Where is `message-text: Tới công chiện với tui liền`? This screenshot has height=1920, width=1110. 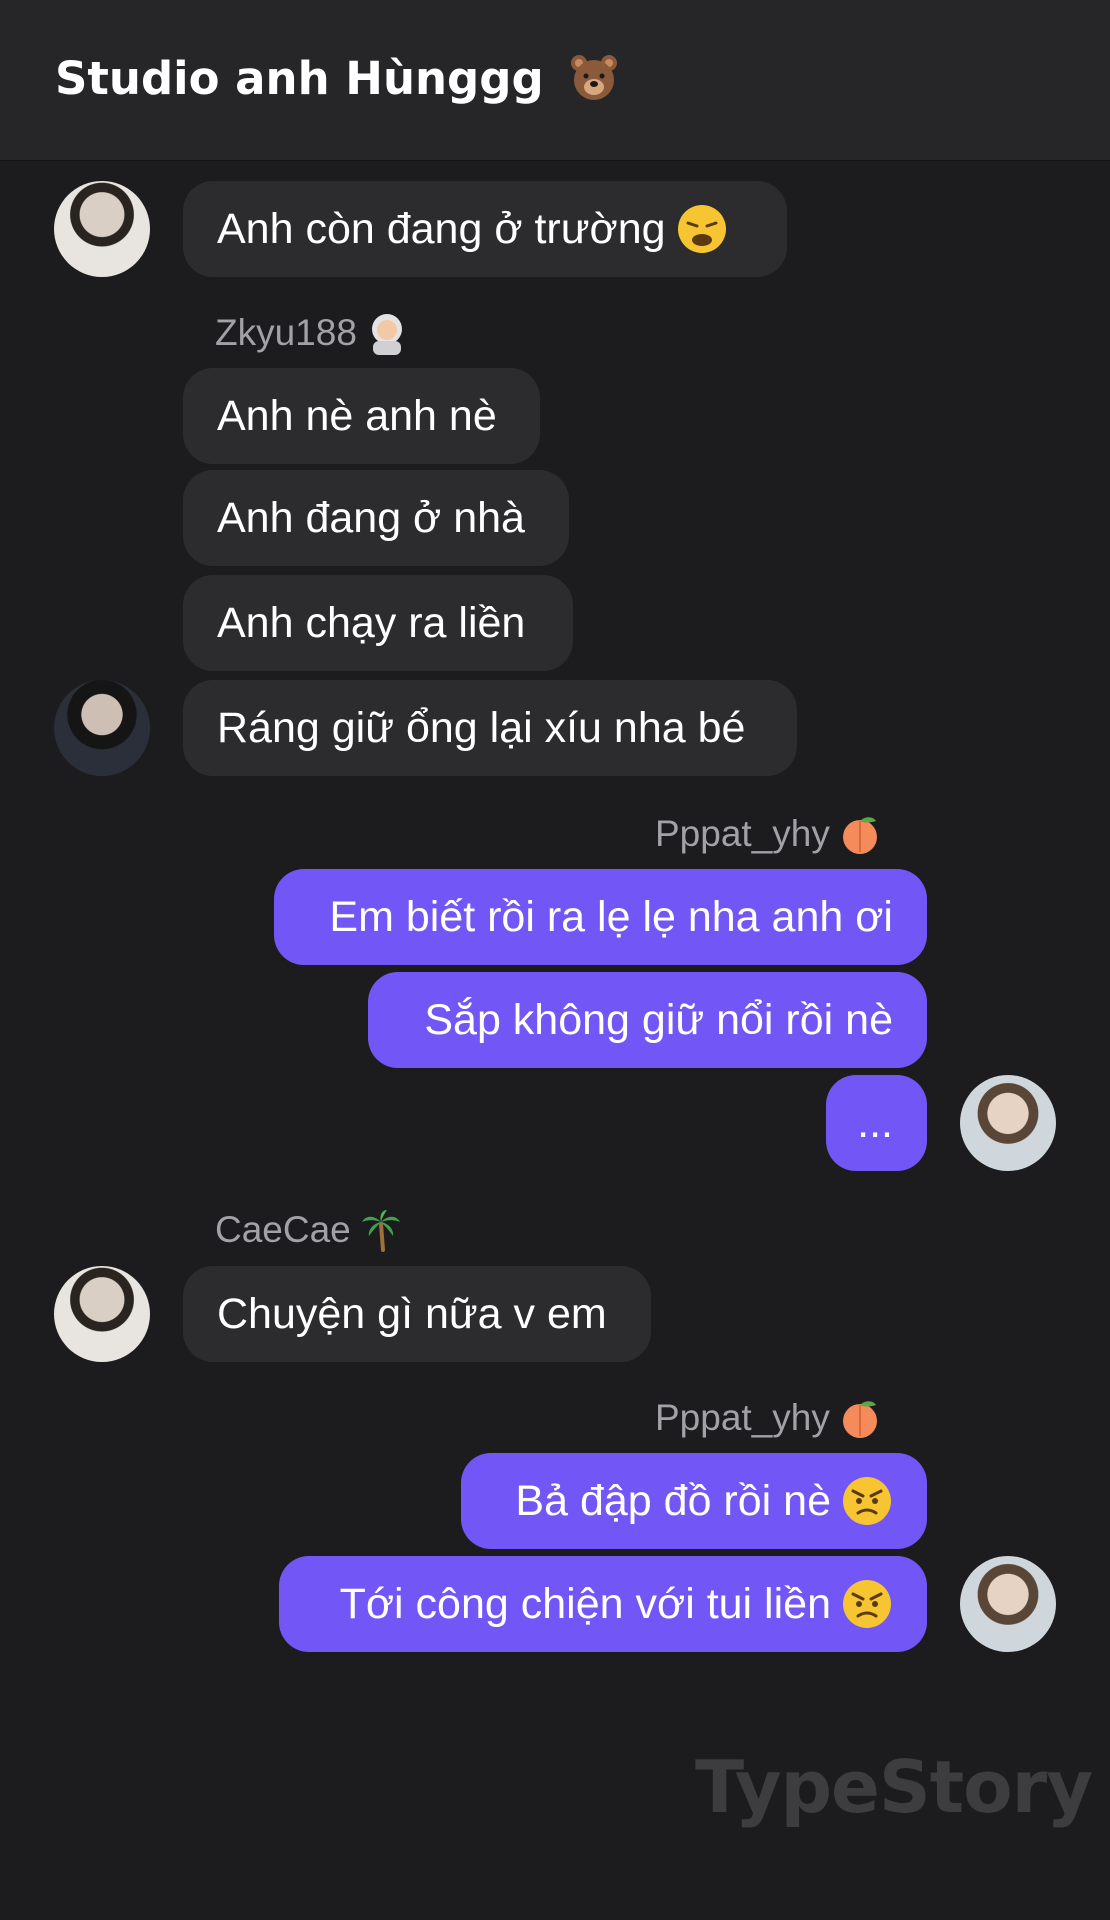 message-text: Tới công chiện với tui liền is located at coordinates (585, 1603).